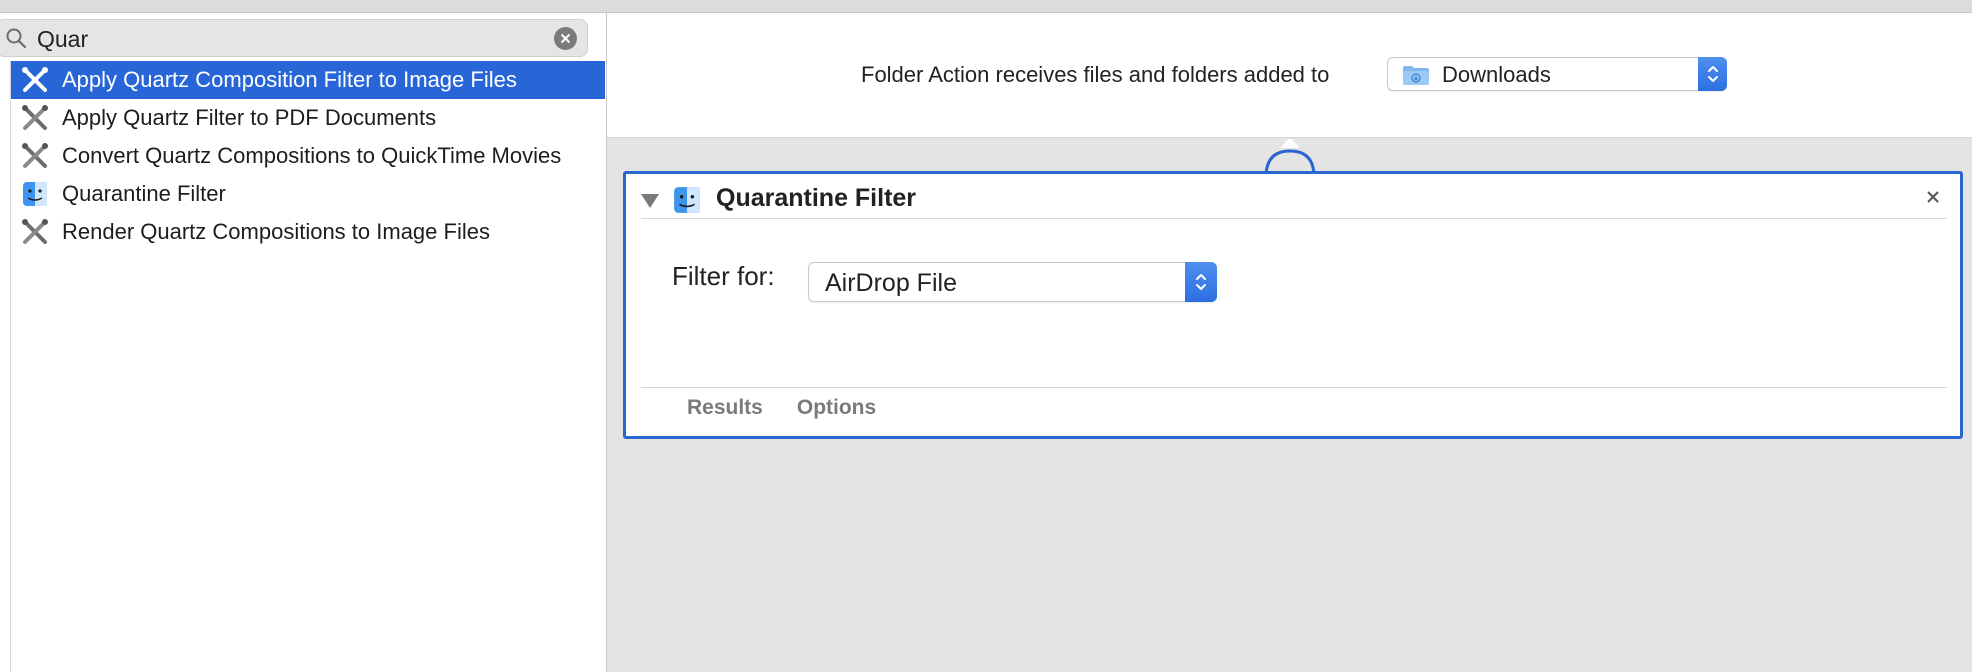  I want to click on action-title: Quarantine Filter, so click(816, 198).